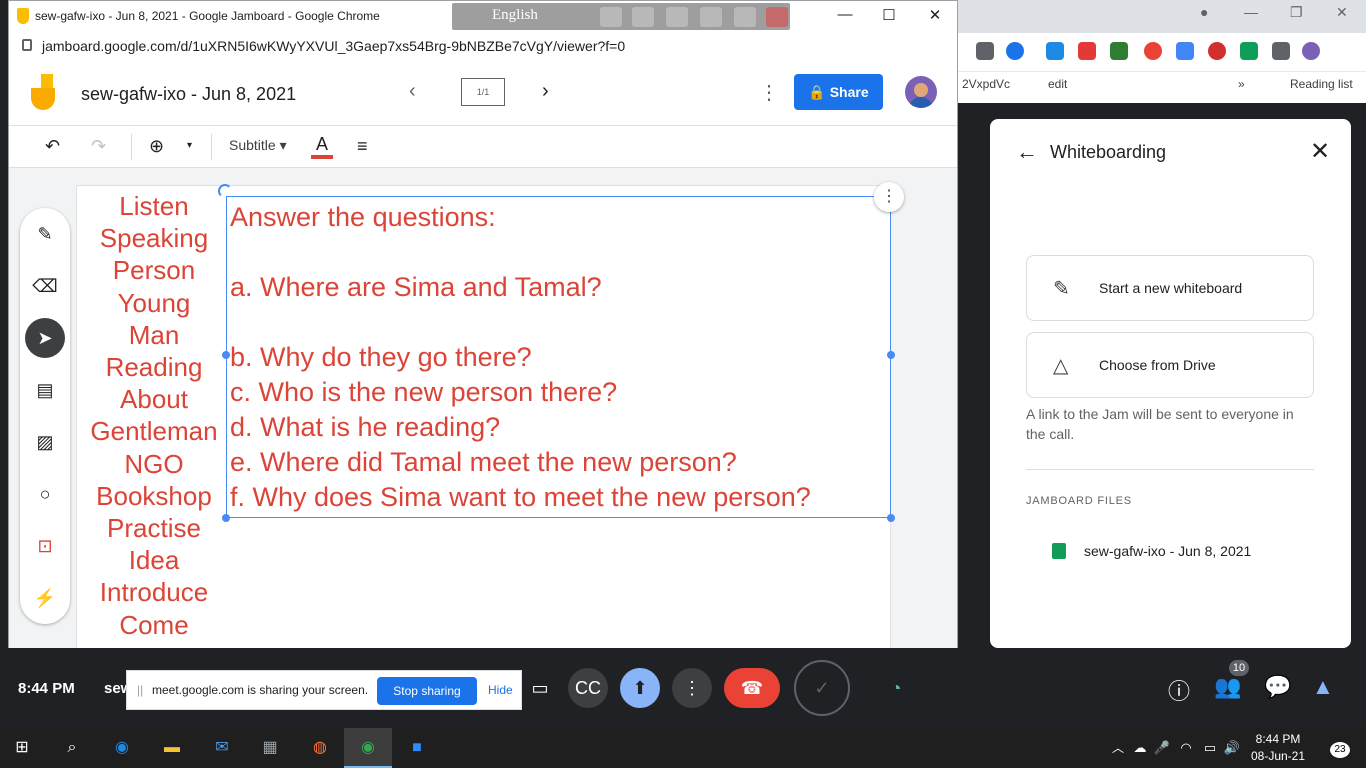 The width and height of the screenshot is (1366, 768). What do you see at coordinates (611, 17) in the screenshot?
I see `keyboard-icon` at bounding box center [611, 17].